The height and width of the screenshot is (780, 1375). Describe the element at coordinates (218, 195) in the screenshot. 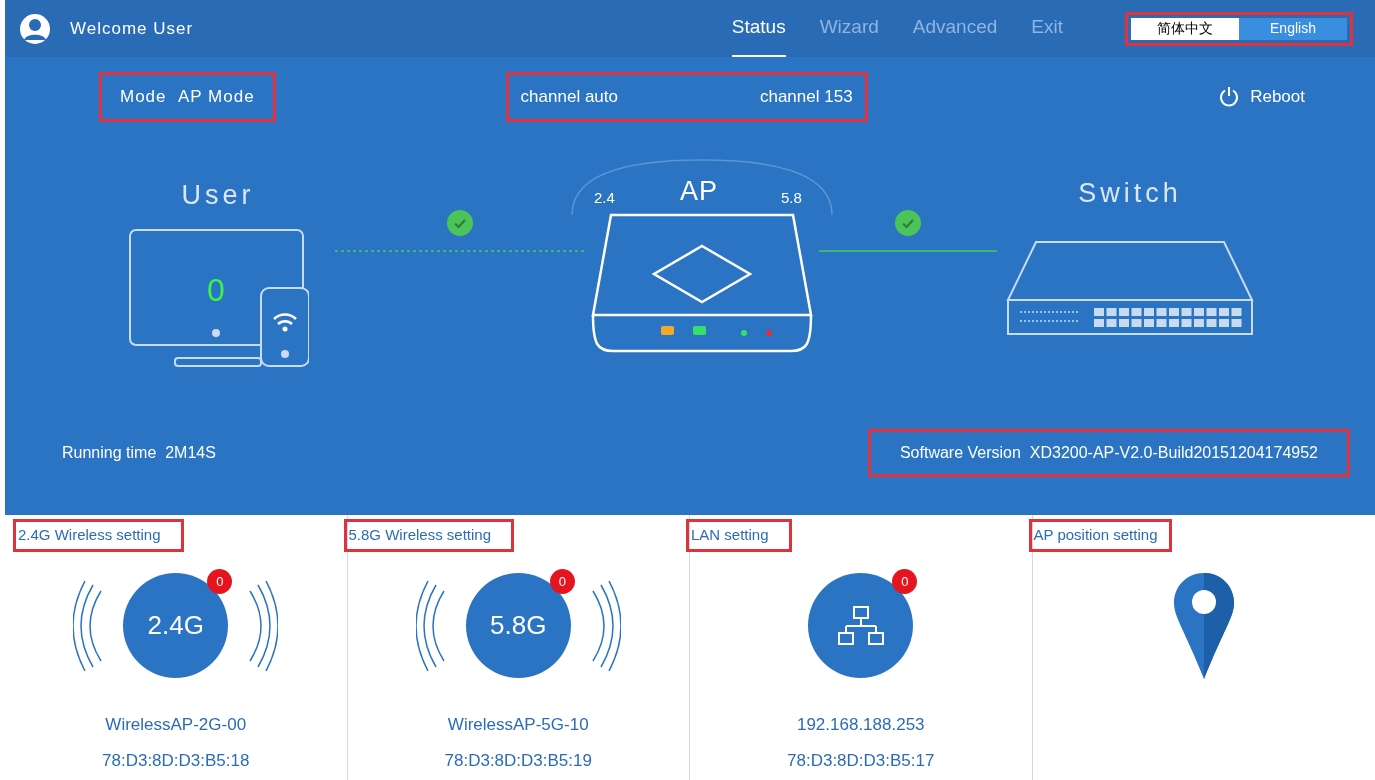

I see `user-label: User` at that location.